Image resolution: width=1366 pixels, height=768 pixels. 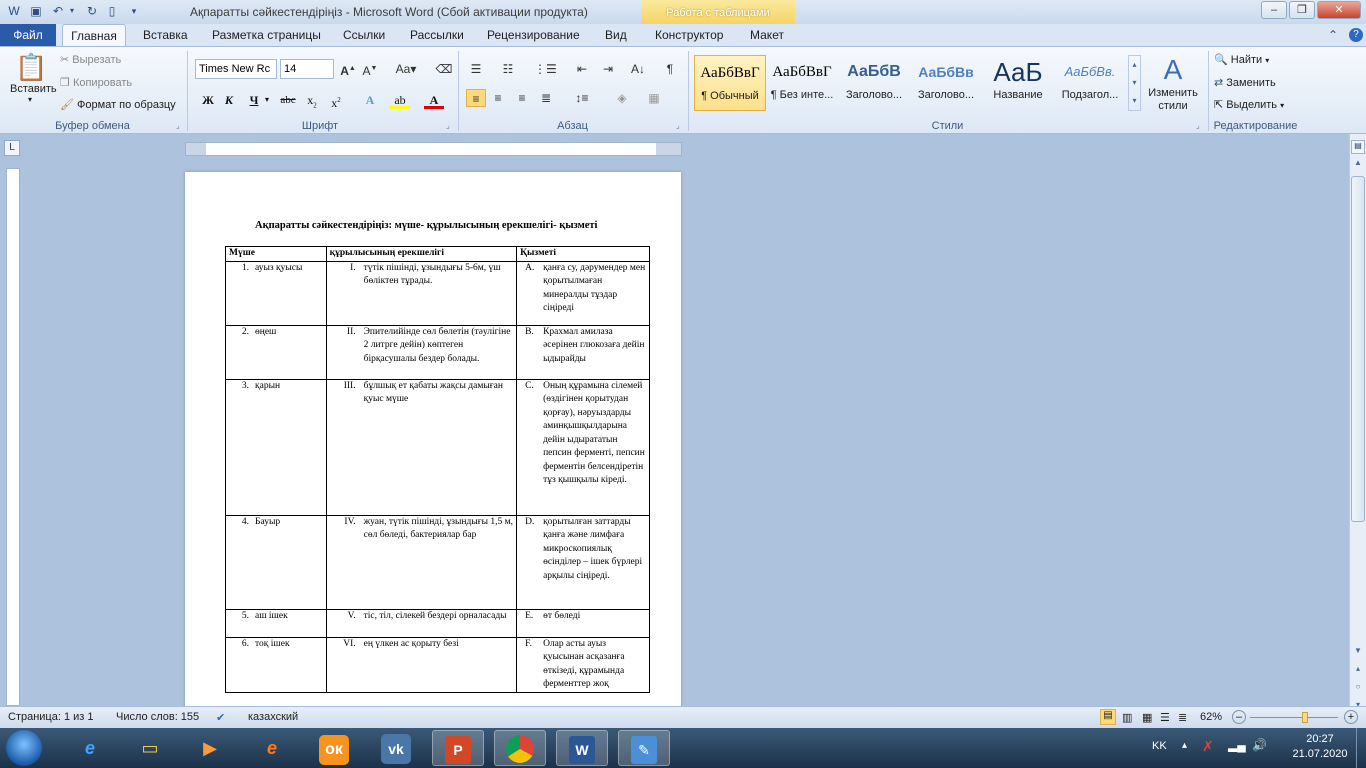 I want to click on tab-references: Ссылки, so click(x=364, y=35).